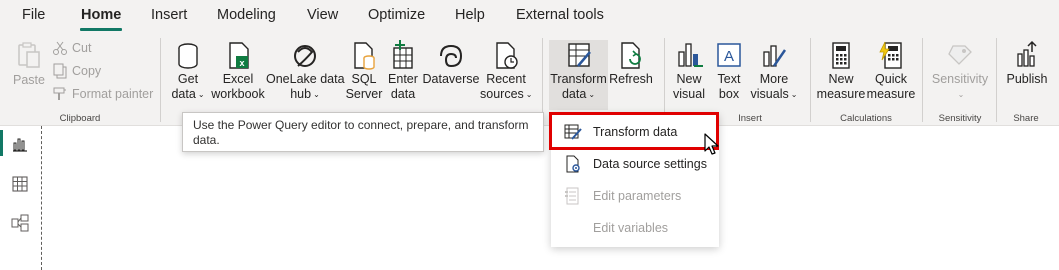 This screenshot has width=1059, height=270. I want to click on paste-label: Paste, so click(29, 80).